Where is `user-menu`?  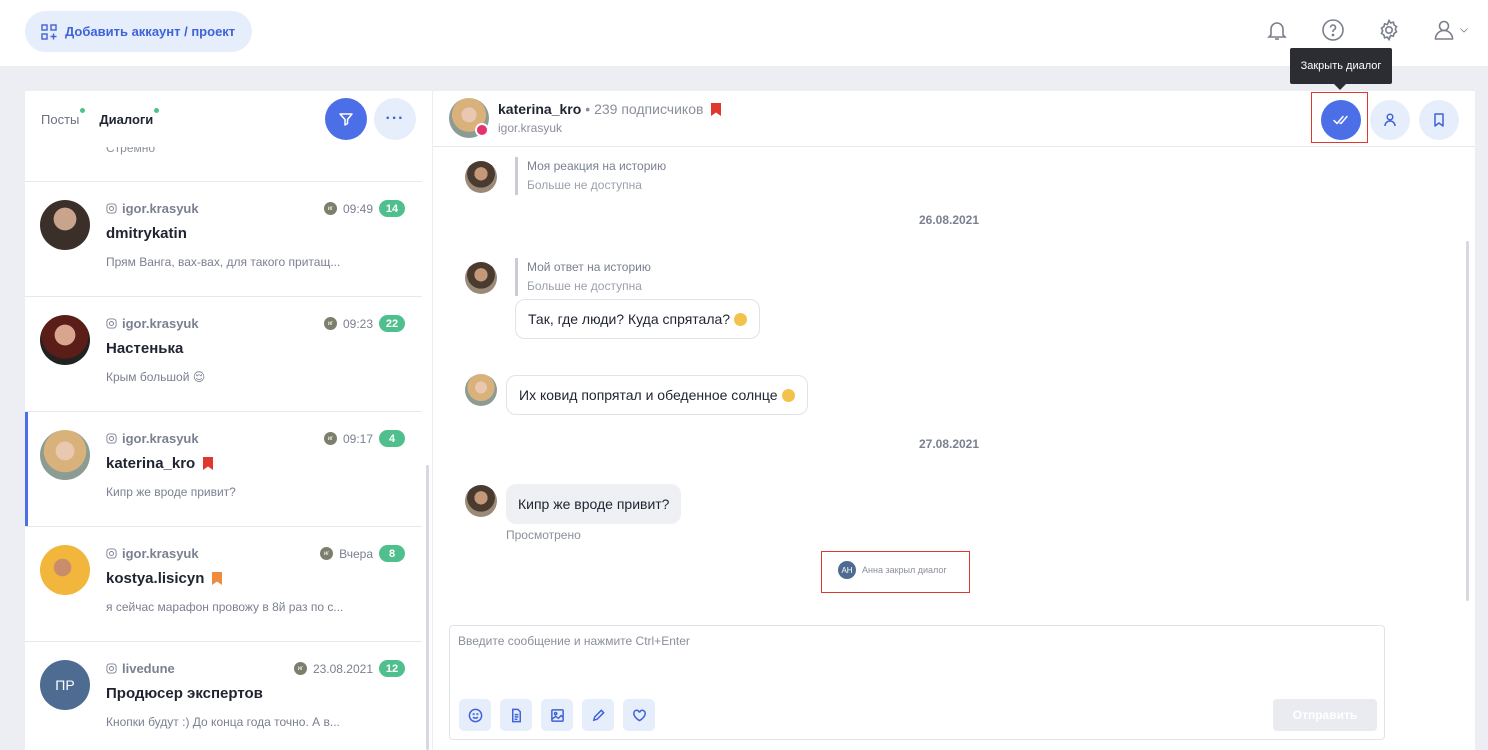
user-menu is located at coordinates (1451, 30).